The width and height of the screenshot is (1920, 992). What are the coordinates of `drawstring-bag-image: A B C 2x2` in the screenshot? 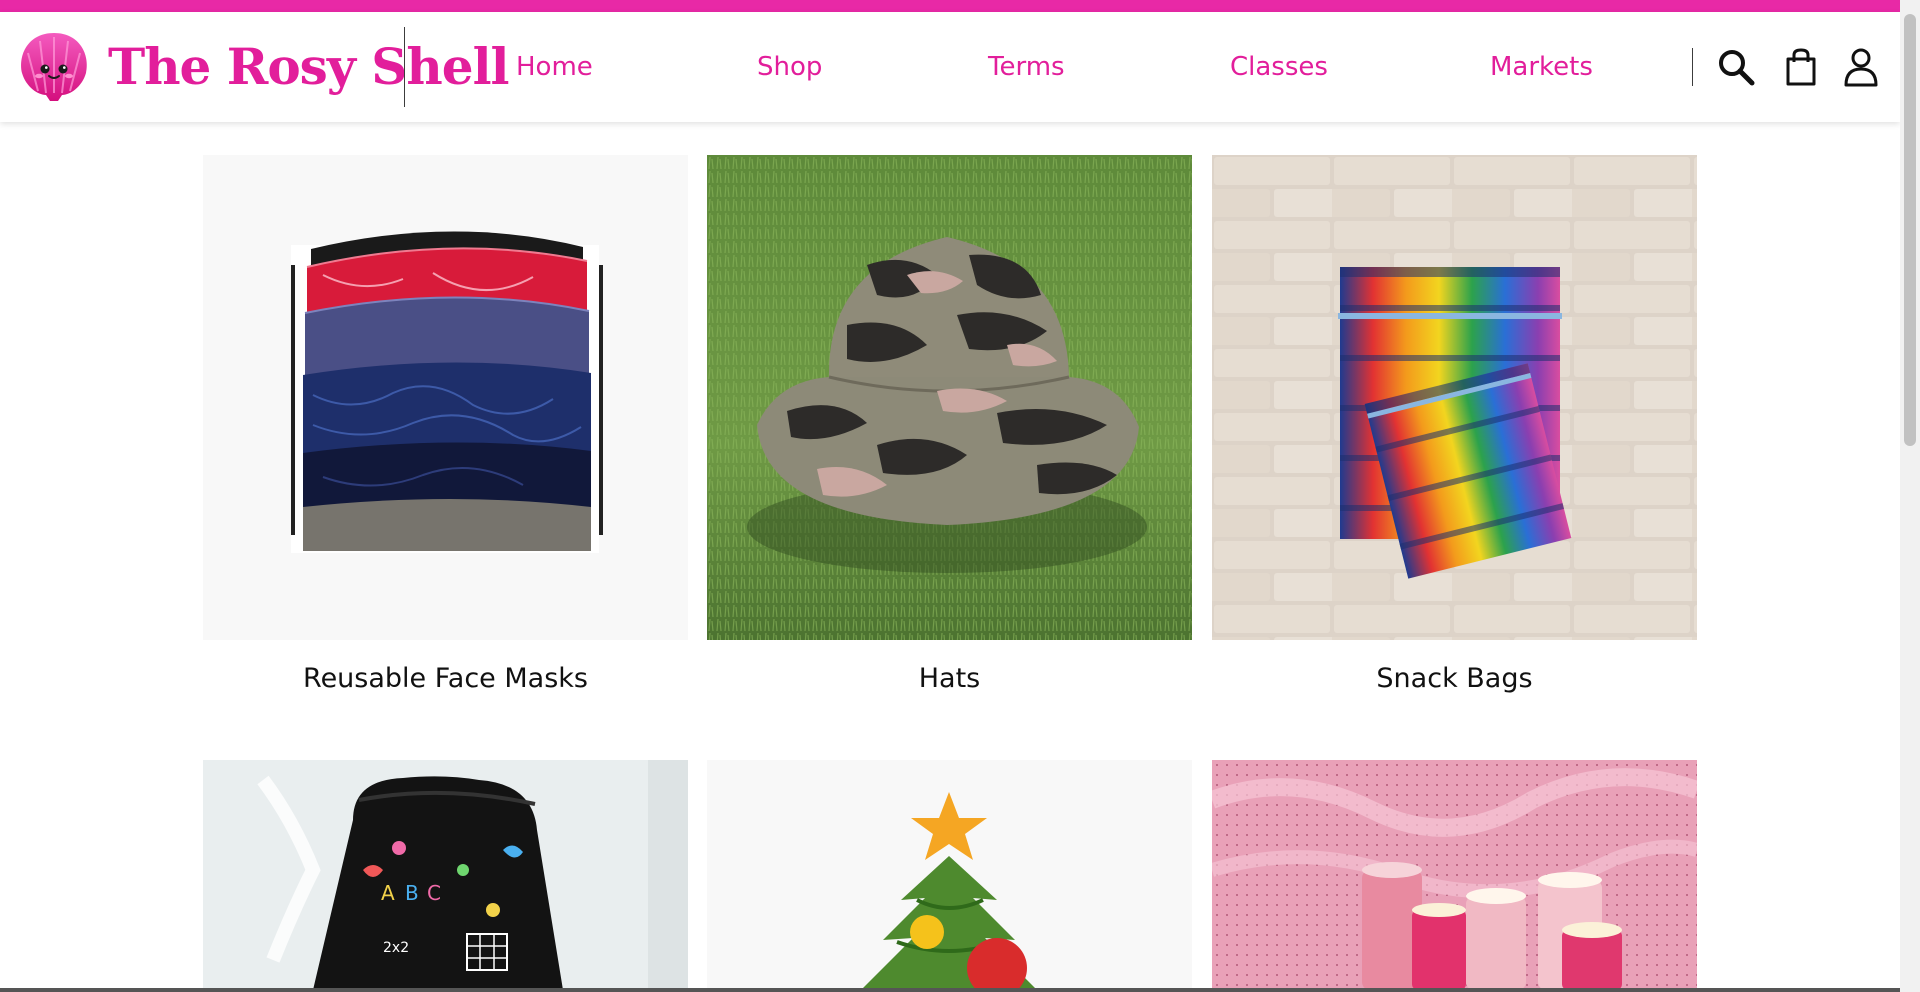 It's located at (445, 875).